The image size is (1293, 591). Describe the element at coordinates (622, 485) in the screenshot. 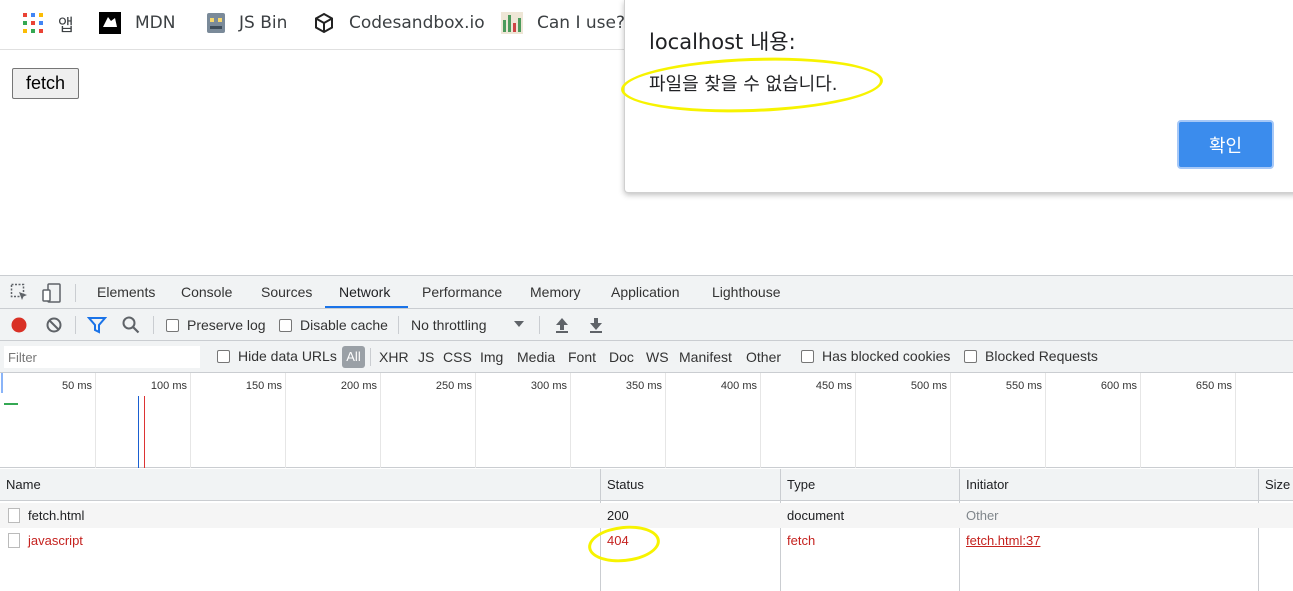

I see `column-status: Status` at that location.